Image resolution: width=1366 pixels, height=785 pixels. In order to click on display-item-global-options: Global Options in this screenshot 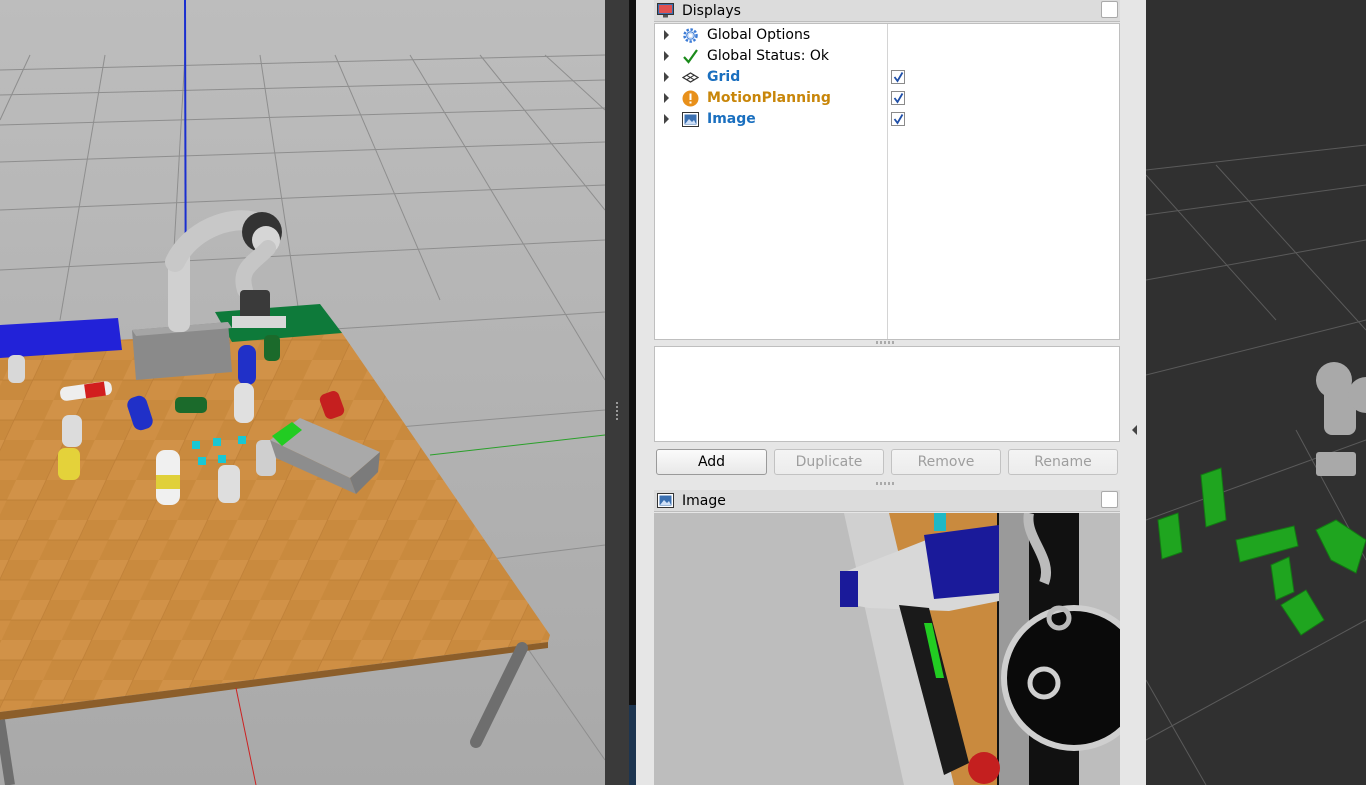, I will do `click(887, 35)`.